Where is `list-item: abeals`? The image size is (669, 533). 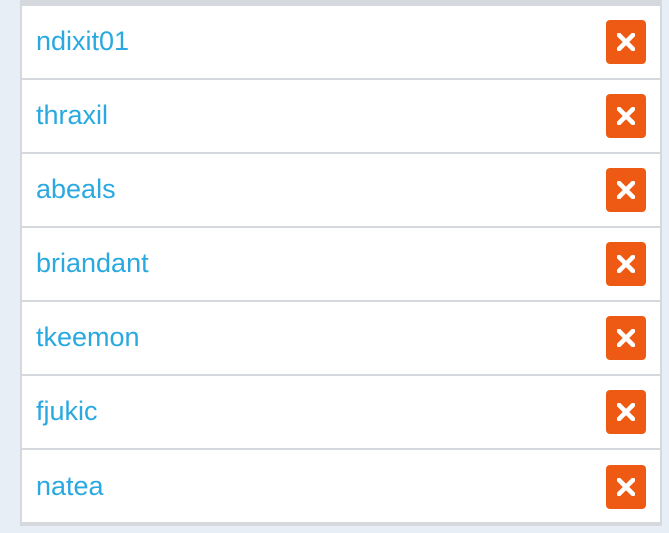
list-item: abeals is located at coordinates (341, 191).